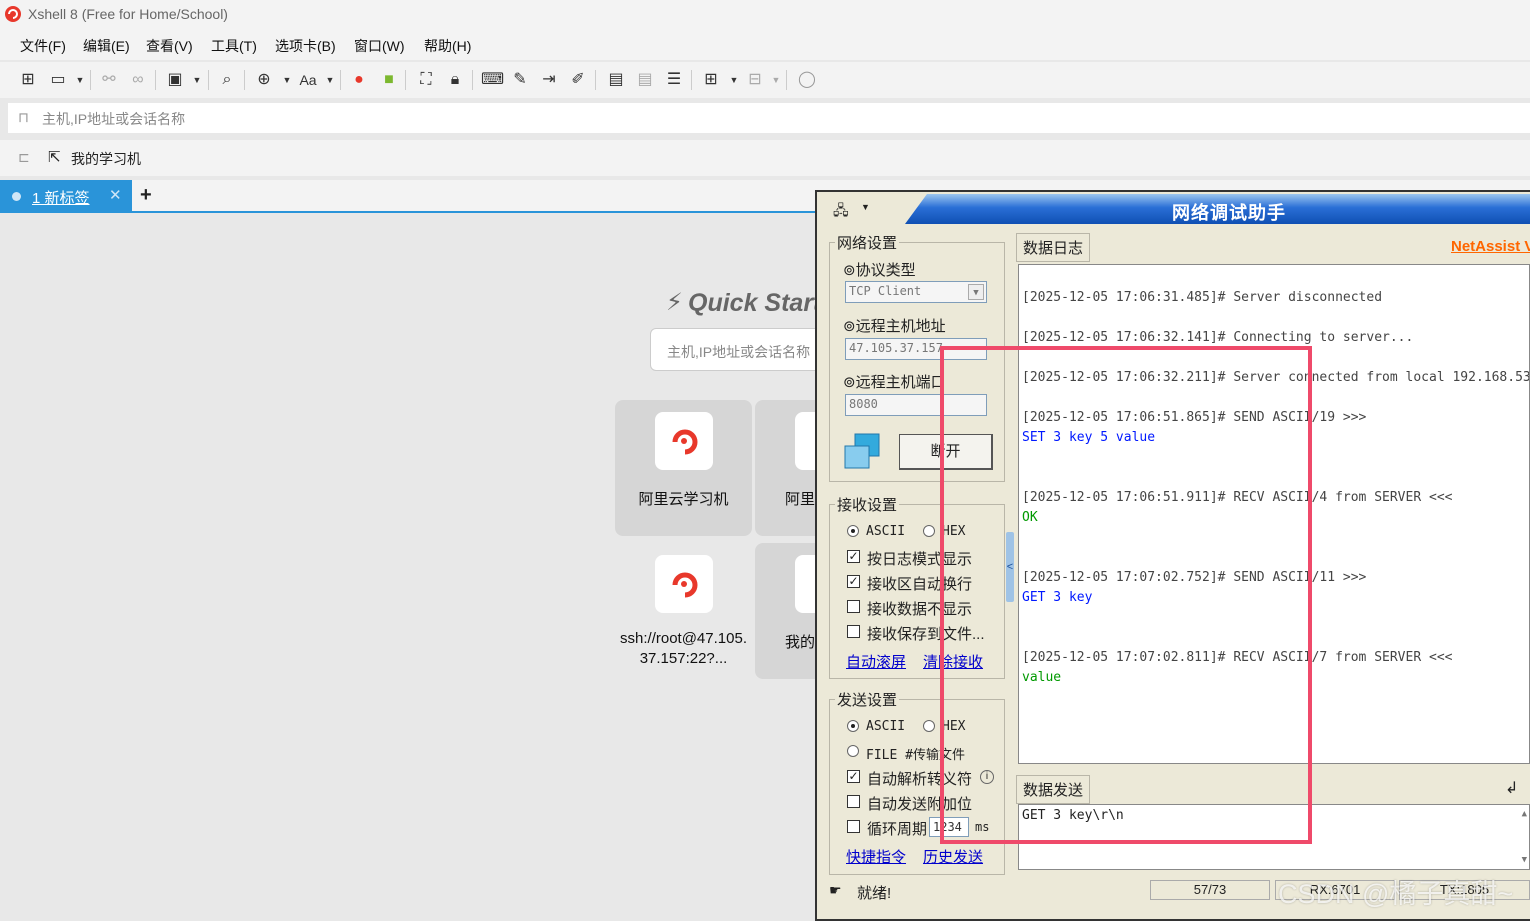  Describe the element at coordinates (1210, 890) in the screenshot. I see `status-count: 57/73` at that location.